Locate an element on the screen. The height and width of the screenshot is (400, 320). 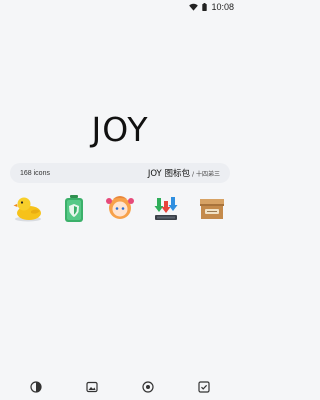
cardboard-box-icon is located at coordinates (212, 209).